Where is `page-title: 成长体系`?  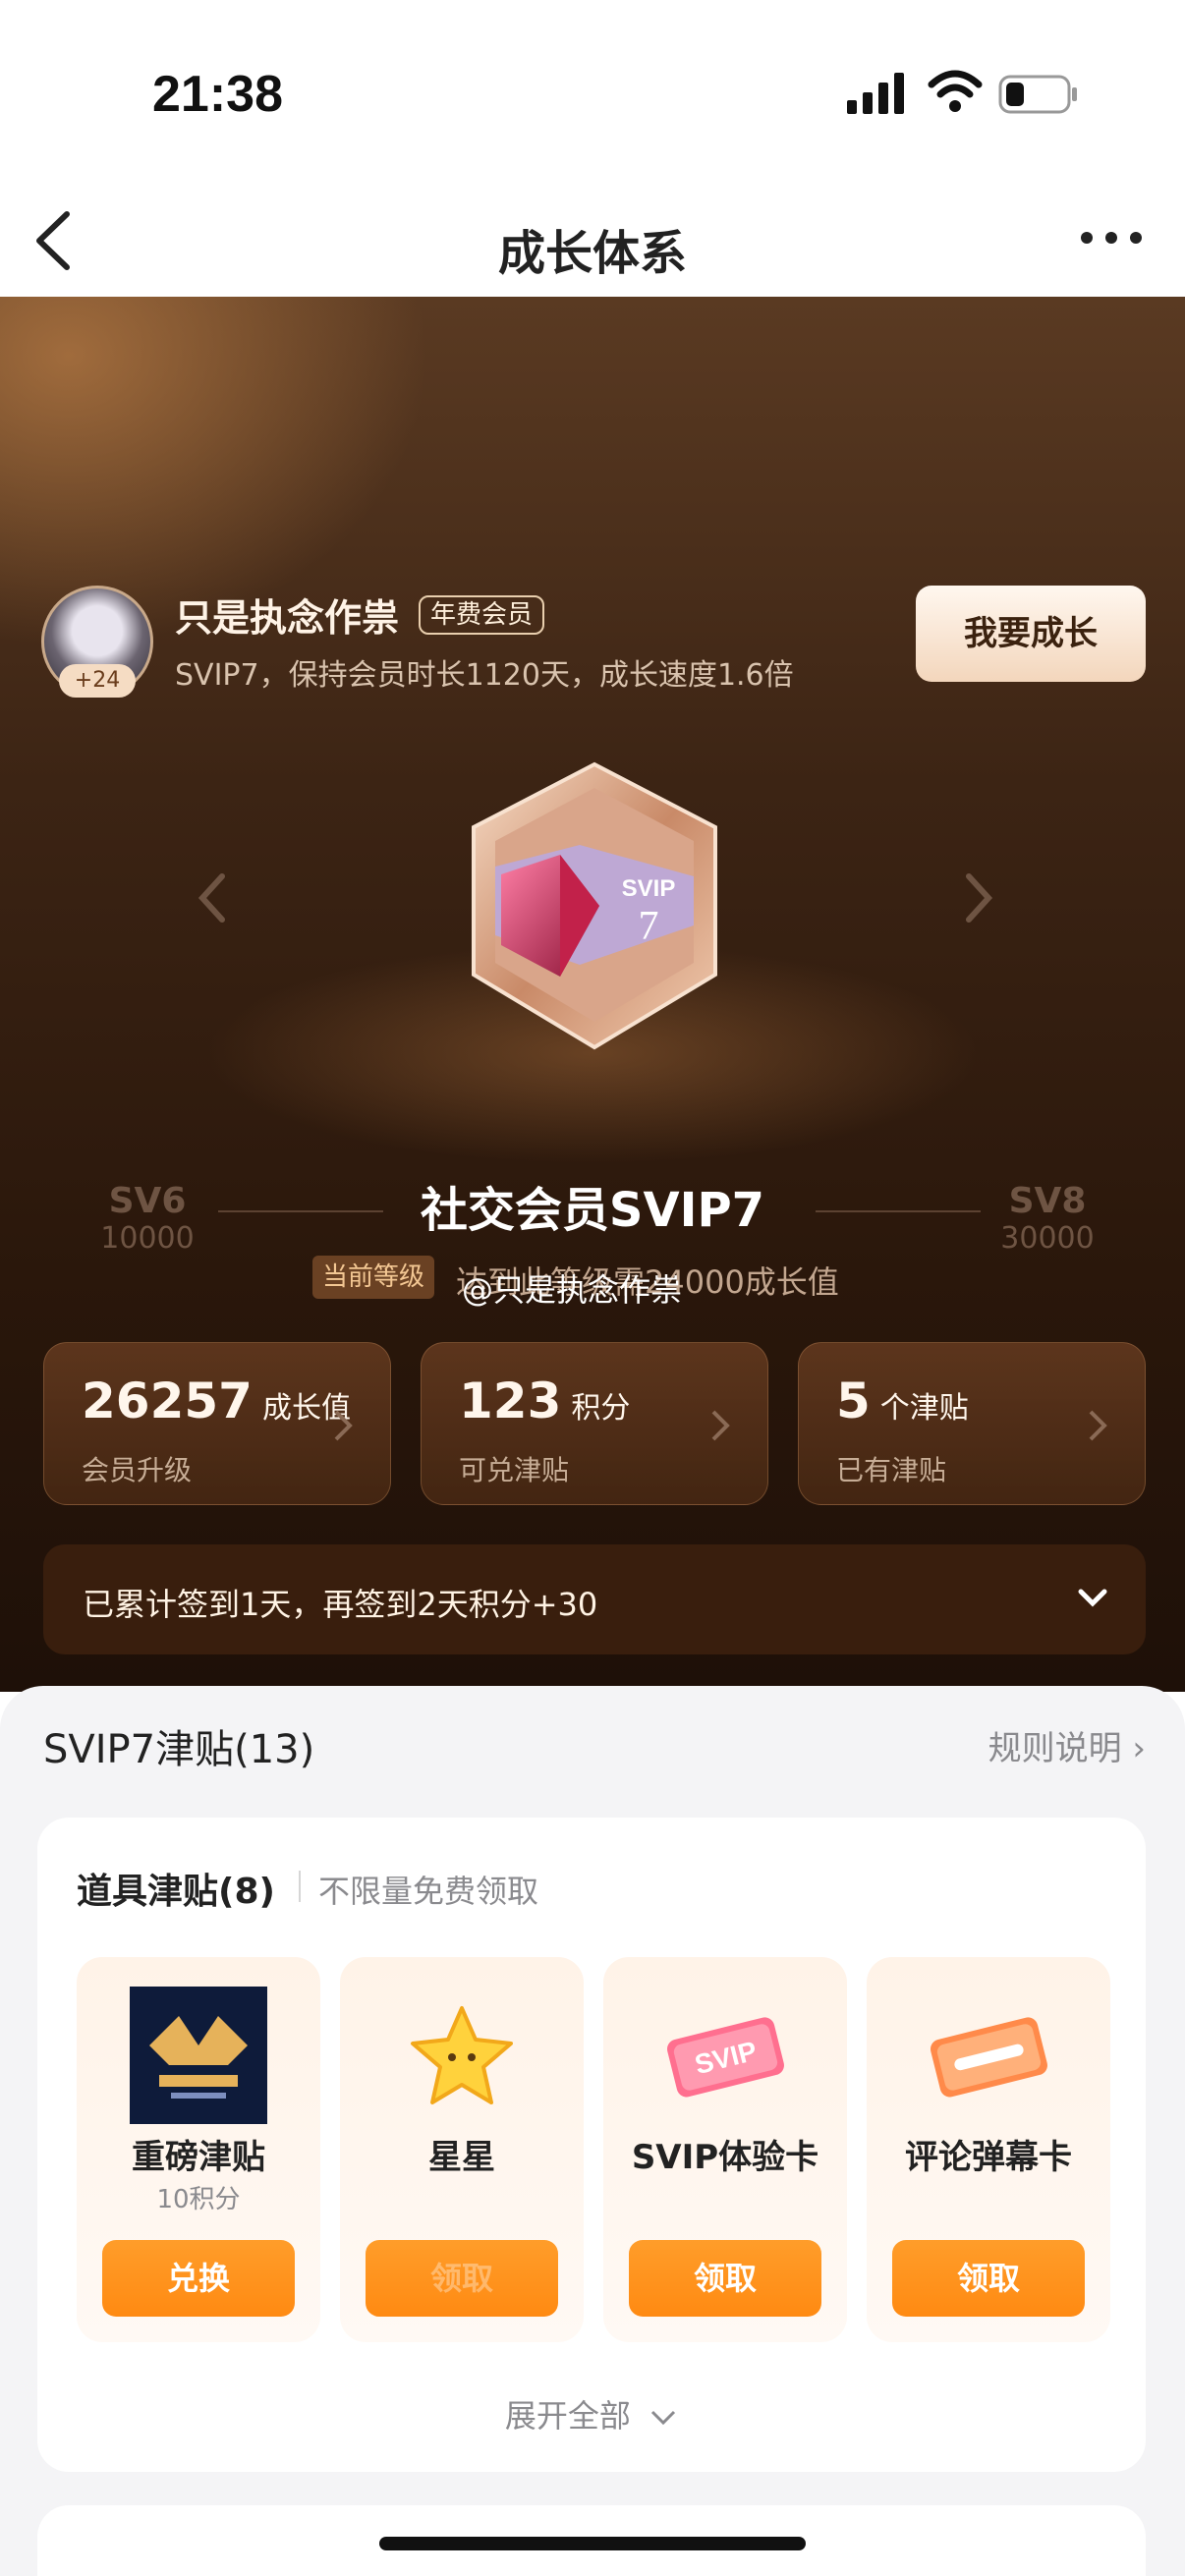
page-title: 成长体系 is located at coordinates (592, 253).